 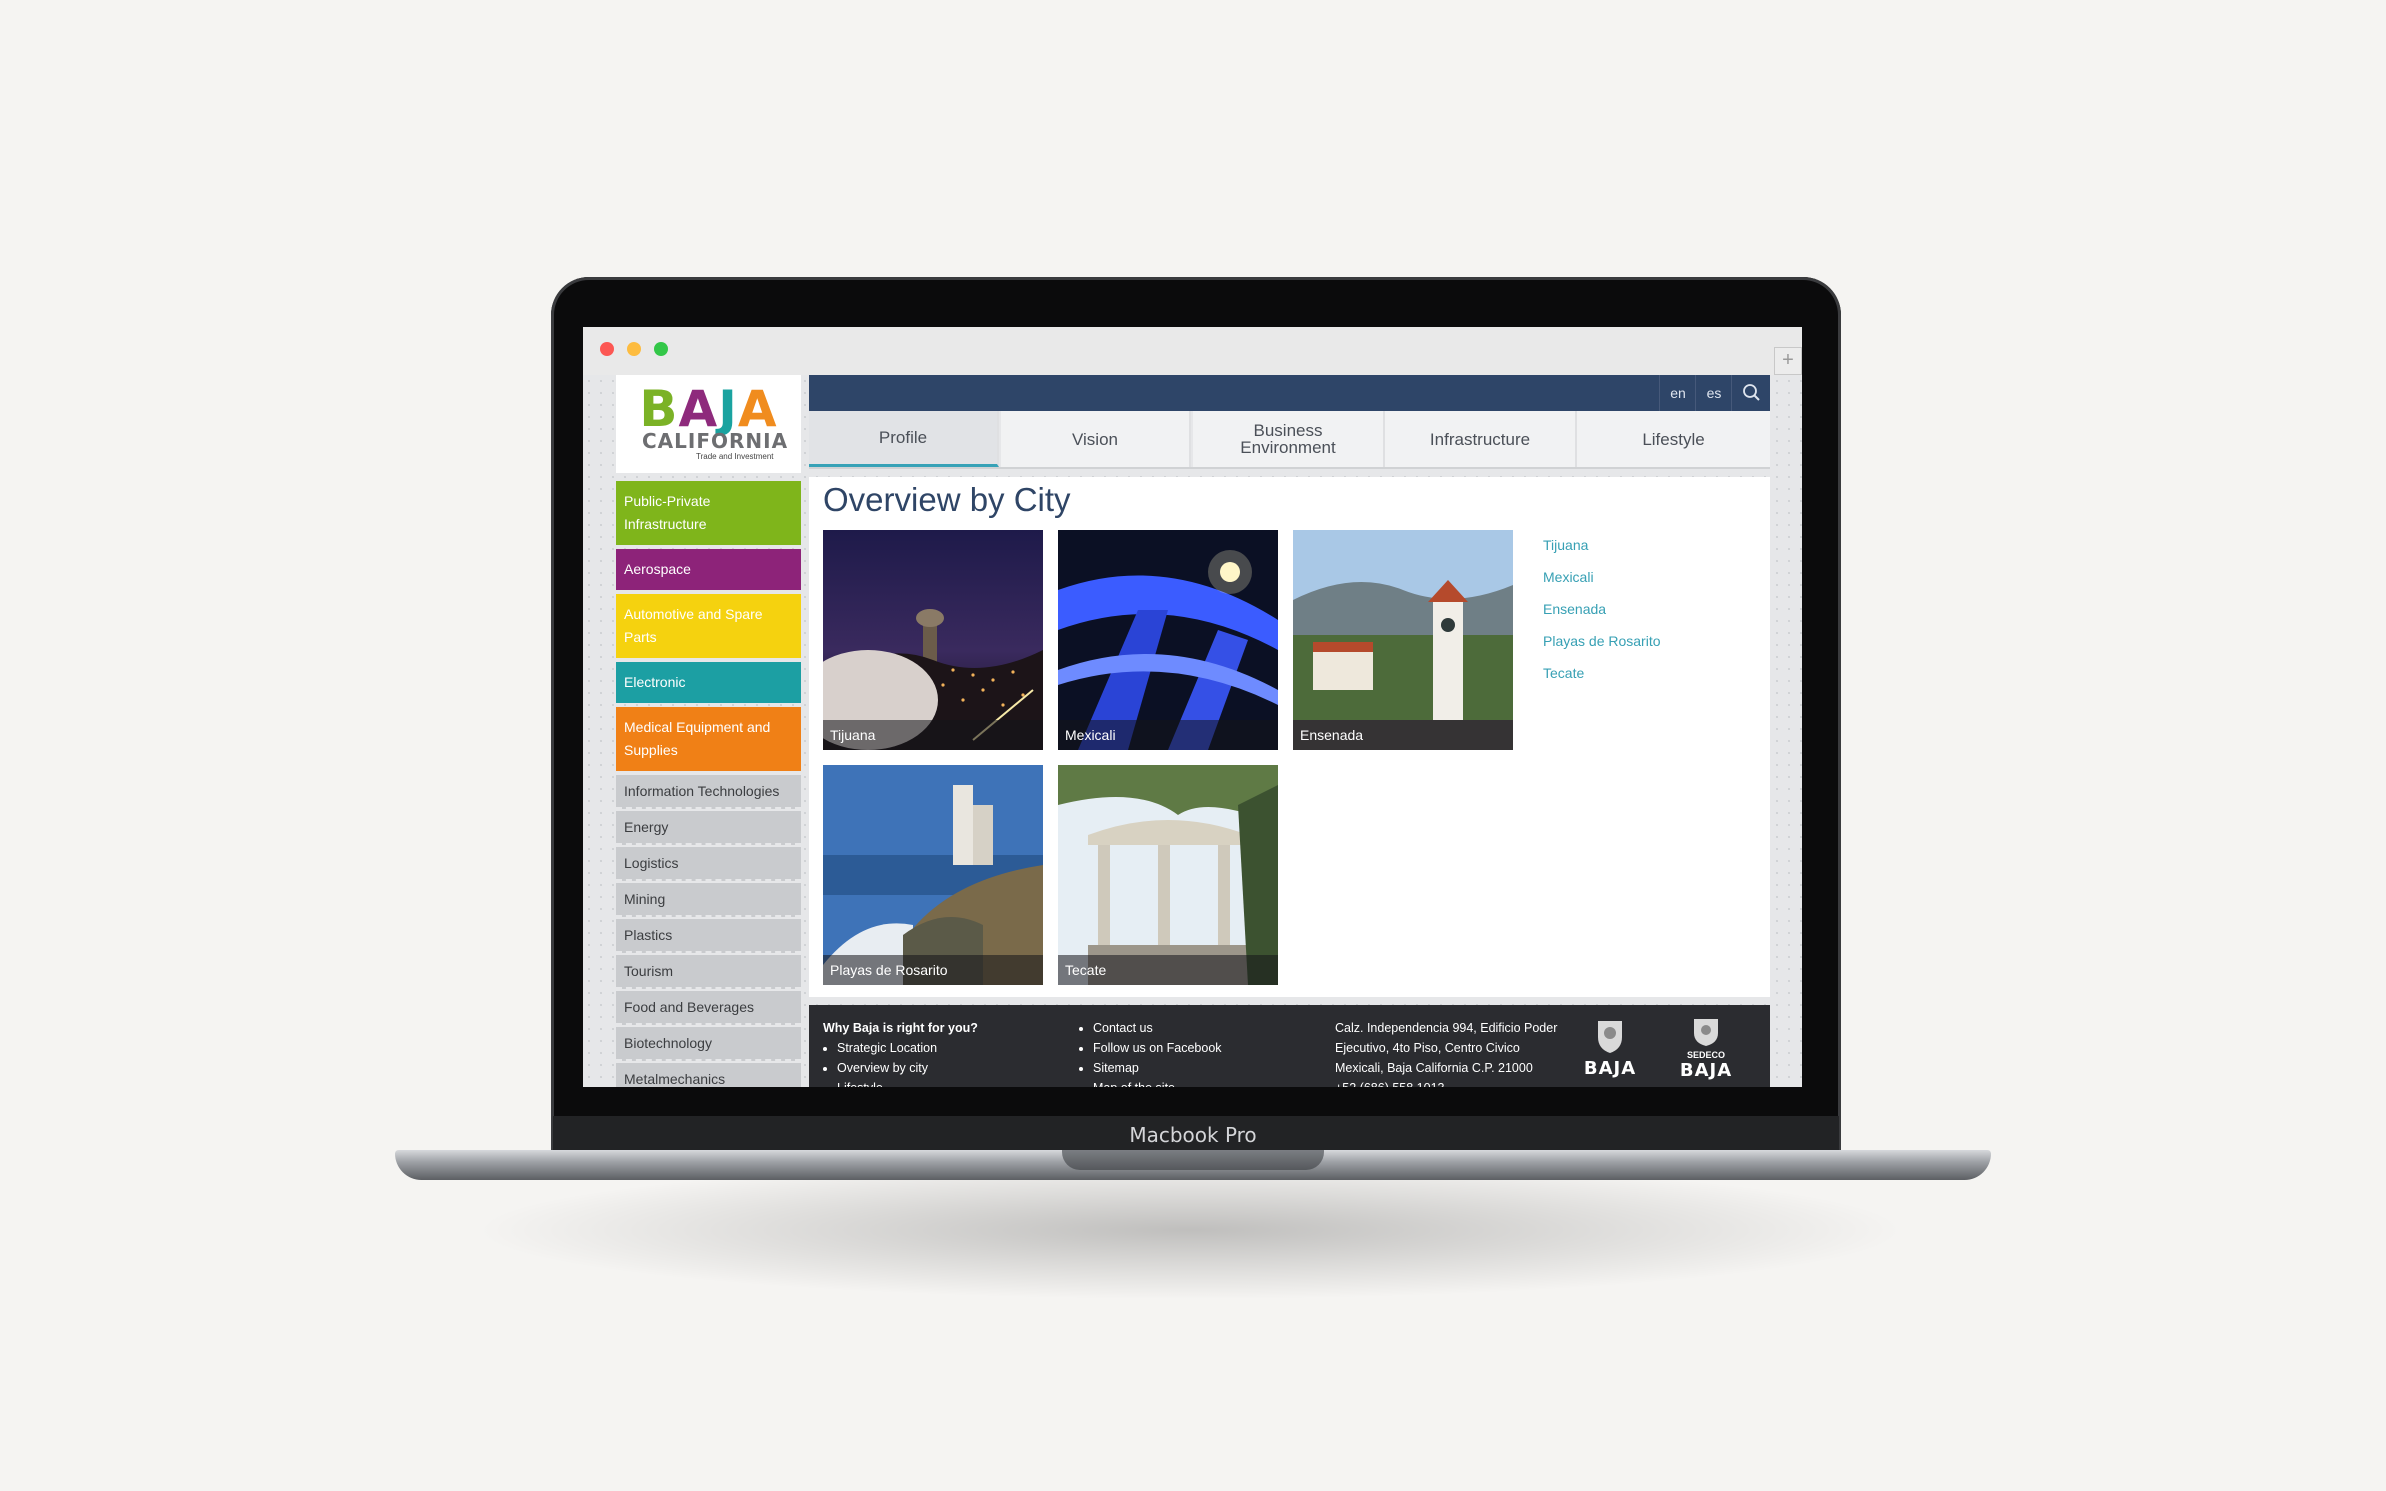 I want to click on footer-link-strategic-location: Strategic Location, so click(x=907, y=1048).